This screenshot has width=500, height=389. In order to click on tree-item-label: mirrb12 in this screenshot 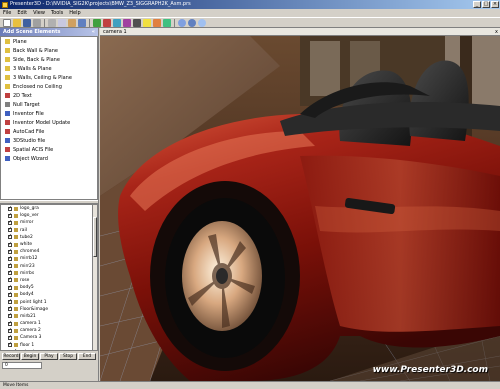, I will do `click(29, 259)`.